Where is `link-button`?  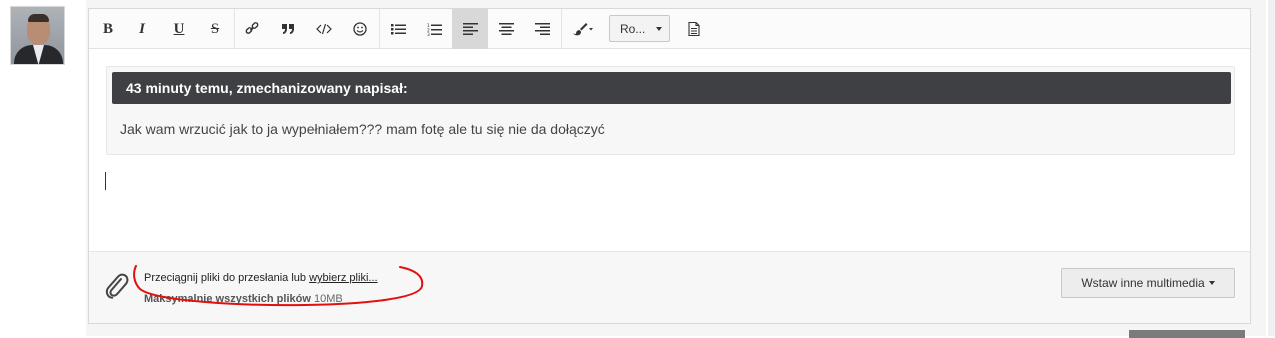
link-button is located at coordinates (252, 29).